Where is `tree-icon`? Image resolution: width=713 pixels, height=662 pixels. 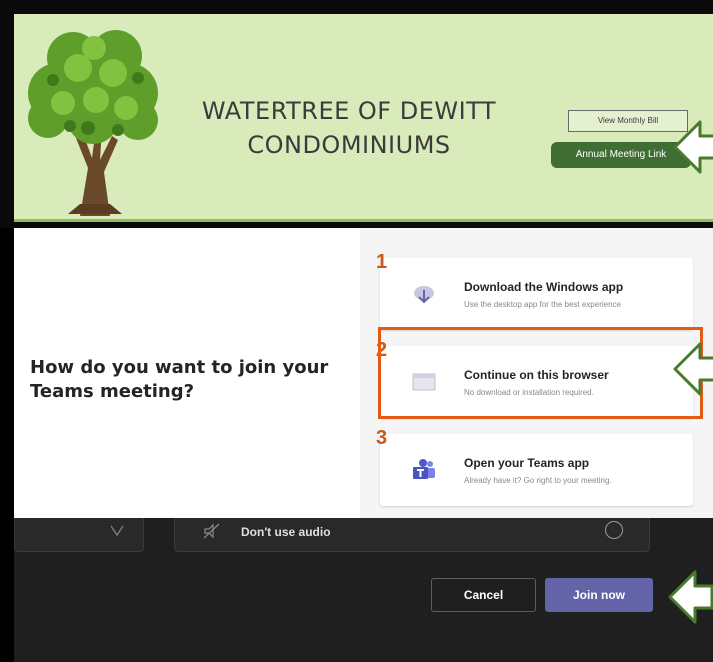
tree-icon is located at coordinates (93, 123).